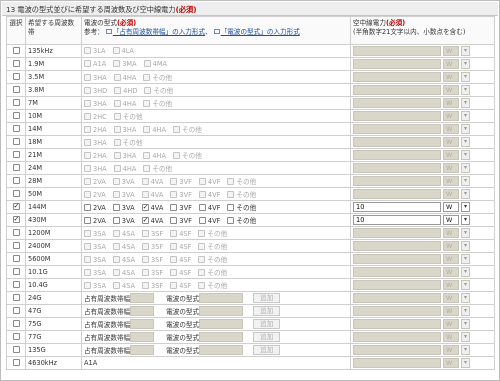  Describe the element at coordinates (159, 32) in the screenshot. I see `occupied-bw-format-link: 「占有周波数帯幅」の入力形式` at that location.